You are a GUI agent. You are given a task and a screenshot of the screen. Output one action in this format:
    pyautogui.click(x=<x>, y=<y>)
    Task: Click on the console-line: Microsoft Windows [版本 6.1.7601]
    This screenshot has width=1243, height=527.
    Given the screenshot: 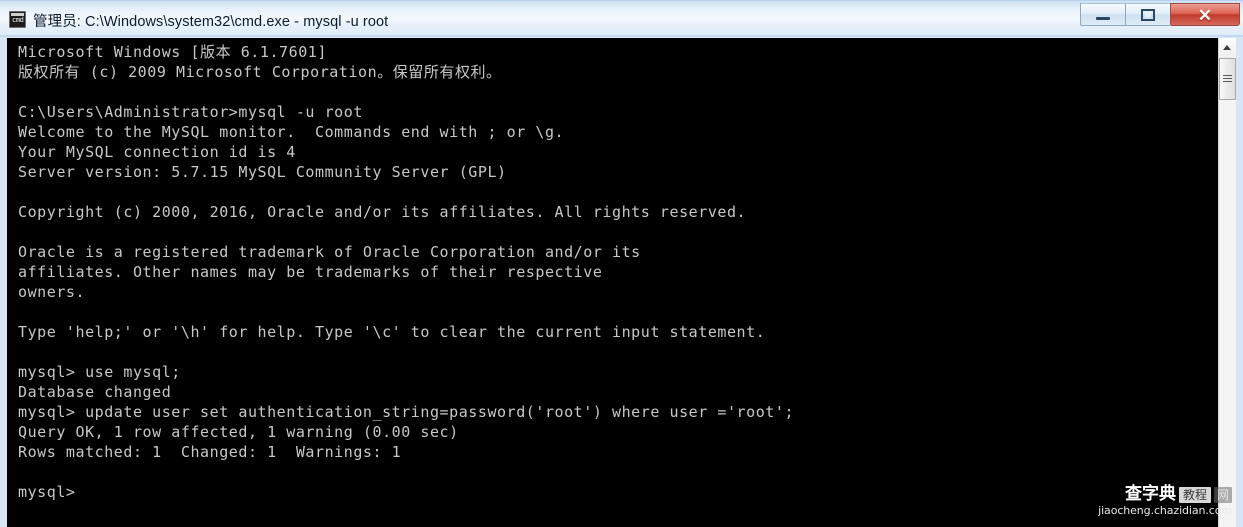 What is the action you would take?
    pyautogui.click(x=172, y=52)
    